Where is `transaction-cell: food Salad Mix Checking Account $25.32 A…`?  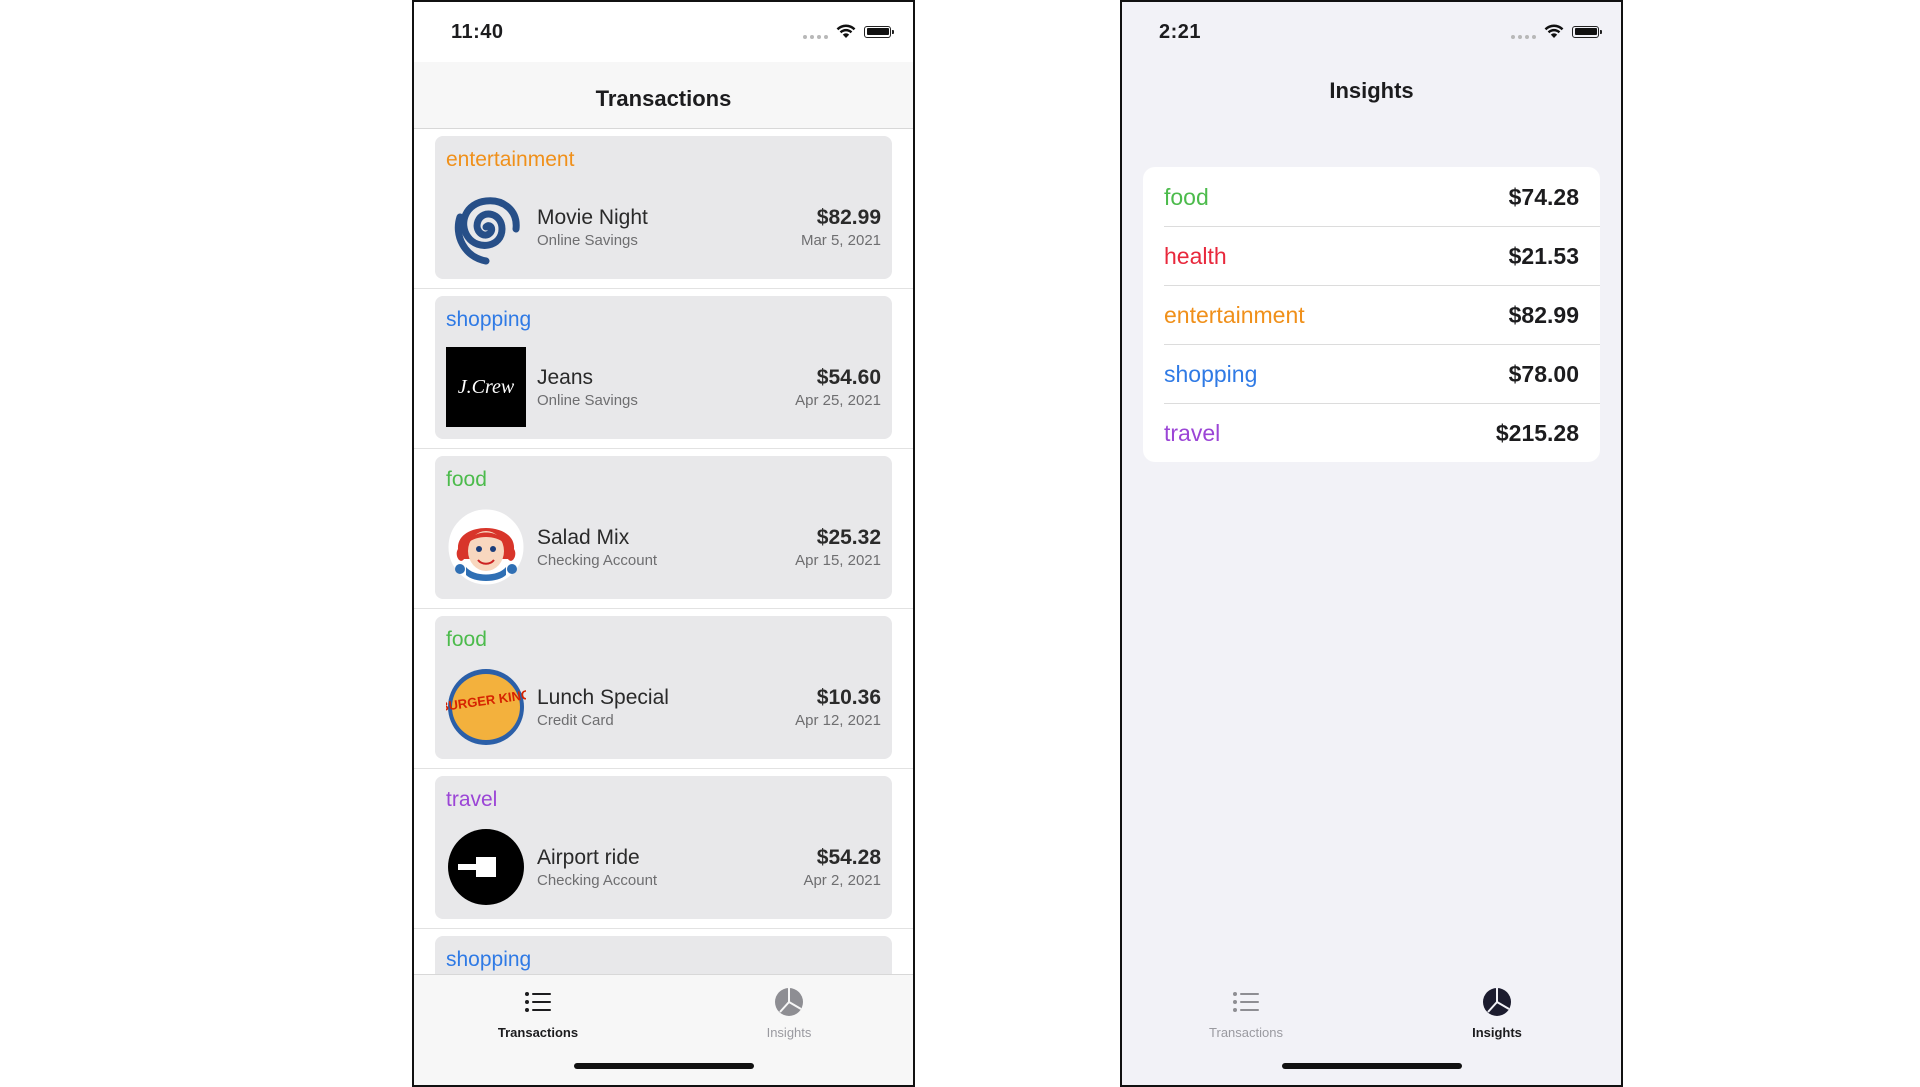
transaction-cell: food Salad Mix Checking Account $25.32 A… is located at coordinates (663, 529).